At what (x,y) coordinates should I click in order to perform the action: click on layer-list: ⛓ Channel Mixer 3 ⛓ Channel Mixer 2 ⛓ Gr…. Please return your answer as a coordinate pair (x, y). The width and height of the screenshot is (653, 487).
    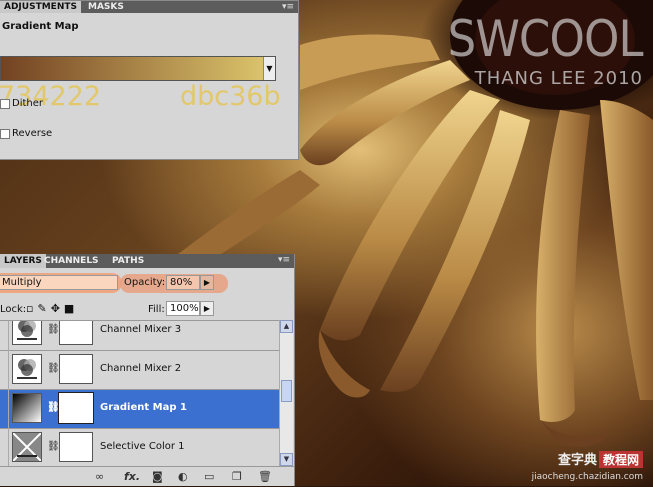
    Looking at the image, I should click on (139, 393).